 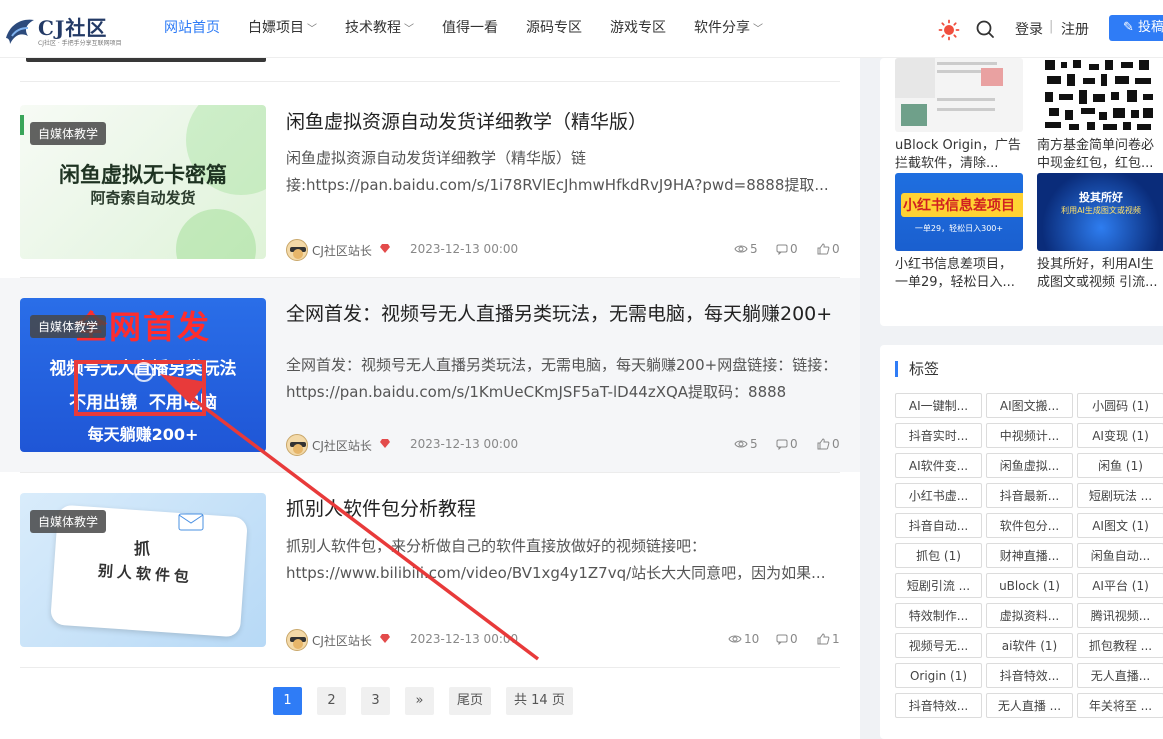 I want to click on post-date: 2023-12-13 00:00, so click(x=464, y=639).